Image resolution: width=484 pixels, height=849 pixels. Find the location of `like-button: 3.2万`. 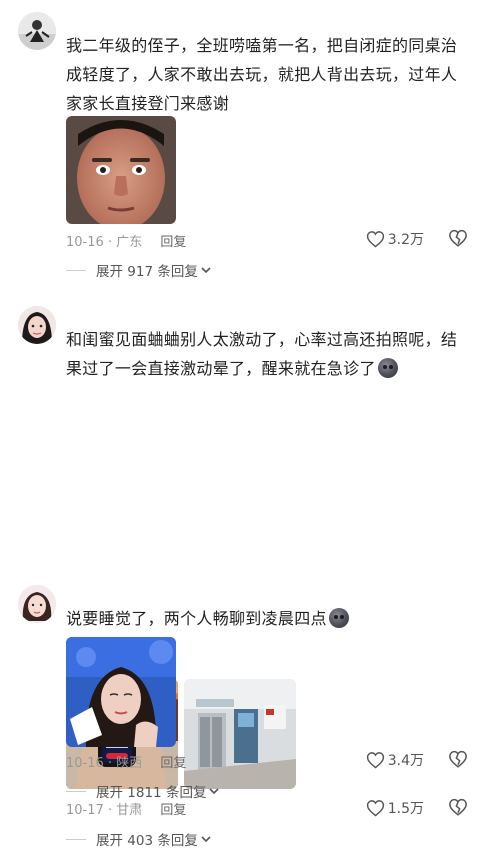

like-button: 3.2万 is located at coordinates (395, 239).